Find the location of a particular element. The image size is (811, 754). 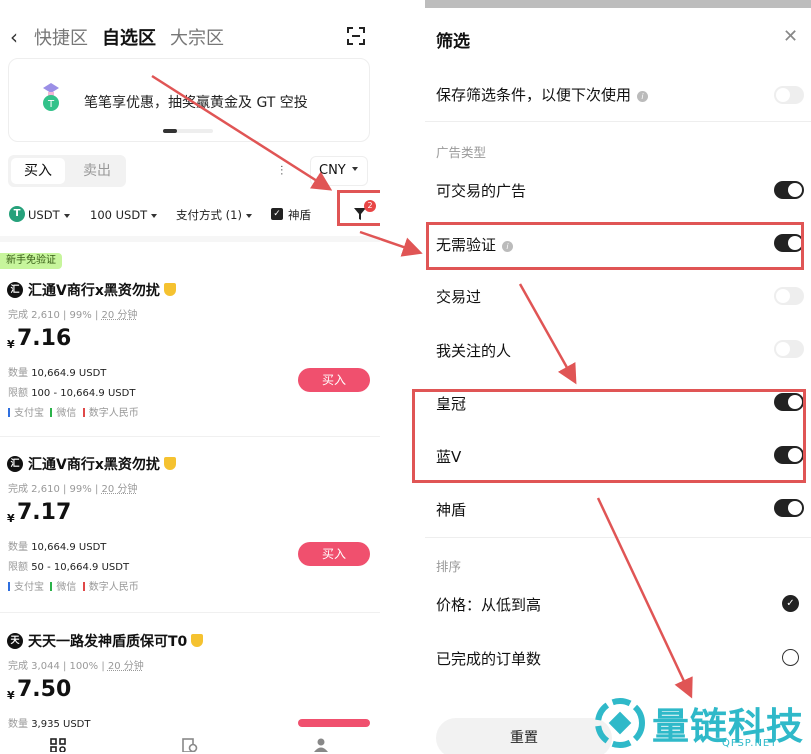

ad-type-section-label: 广告类型 is located at coordinates (461, 152).